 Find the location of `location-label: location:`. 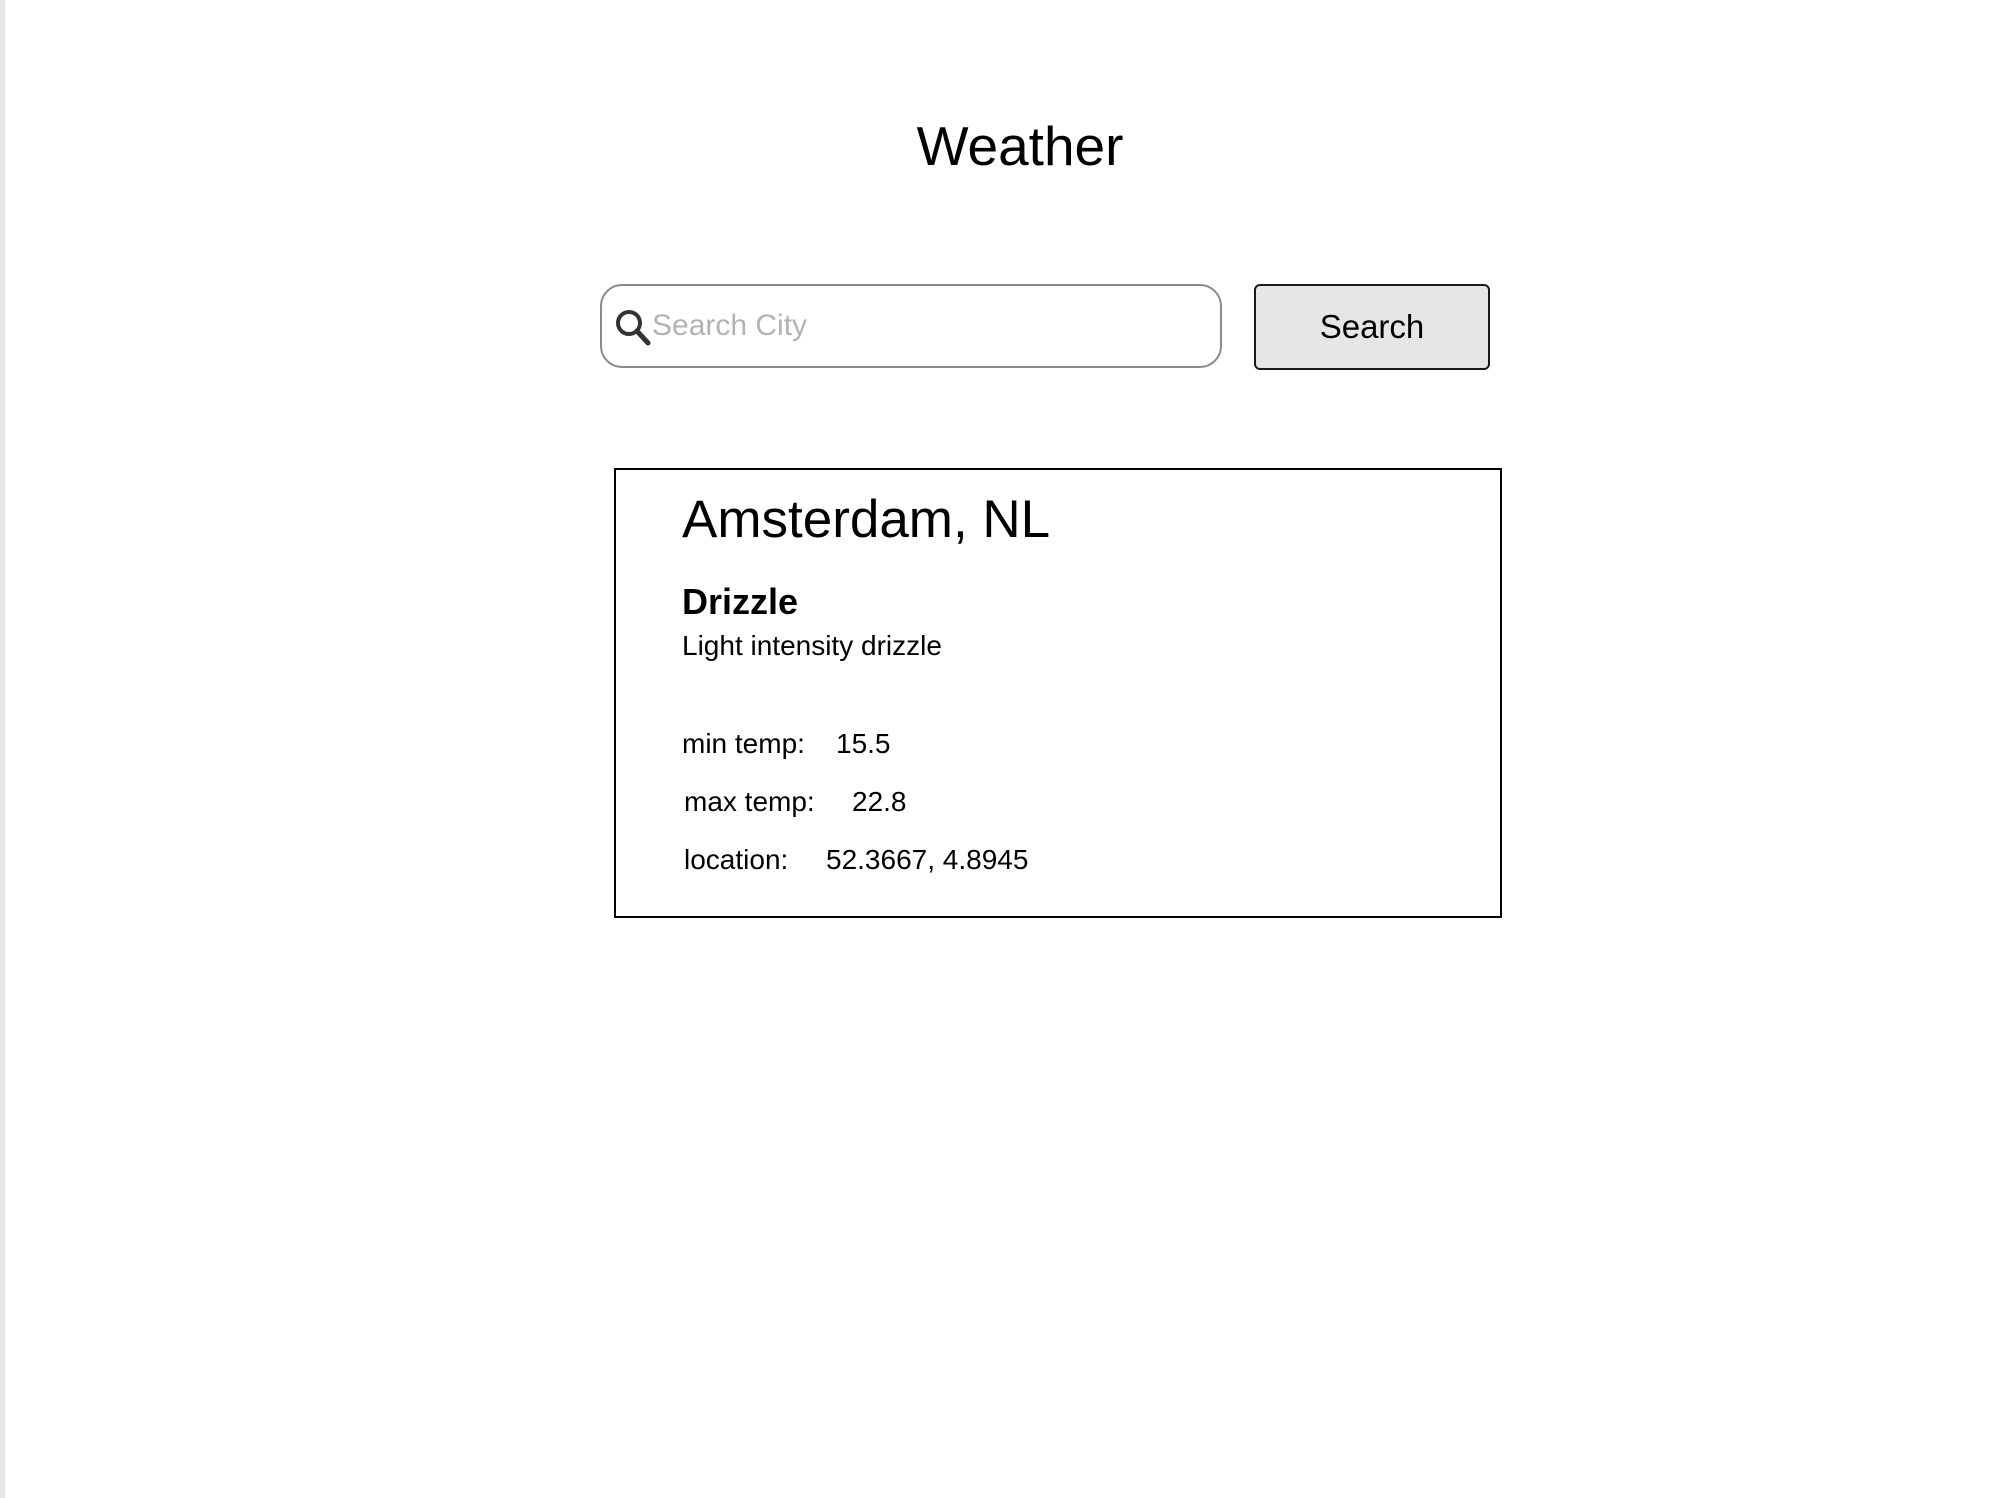

location-label: location: is located at coordinates (736, 859).